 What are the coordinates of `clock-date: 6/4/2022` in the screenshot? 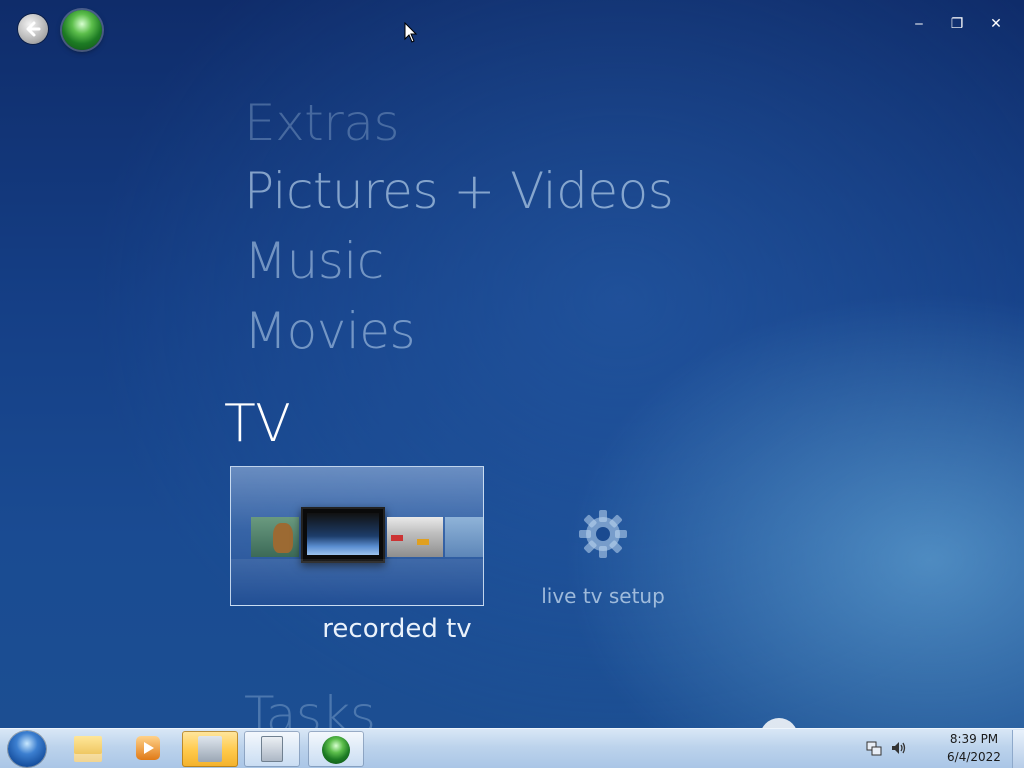 It's located at (974, 757).